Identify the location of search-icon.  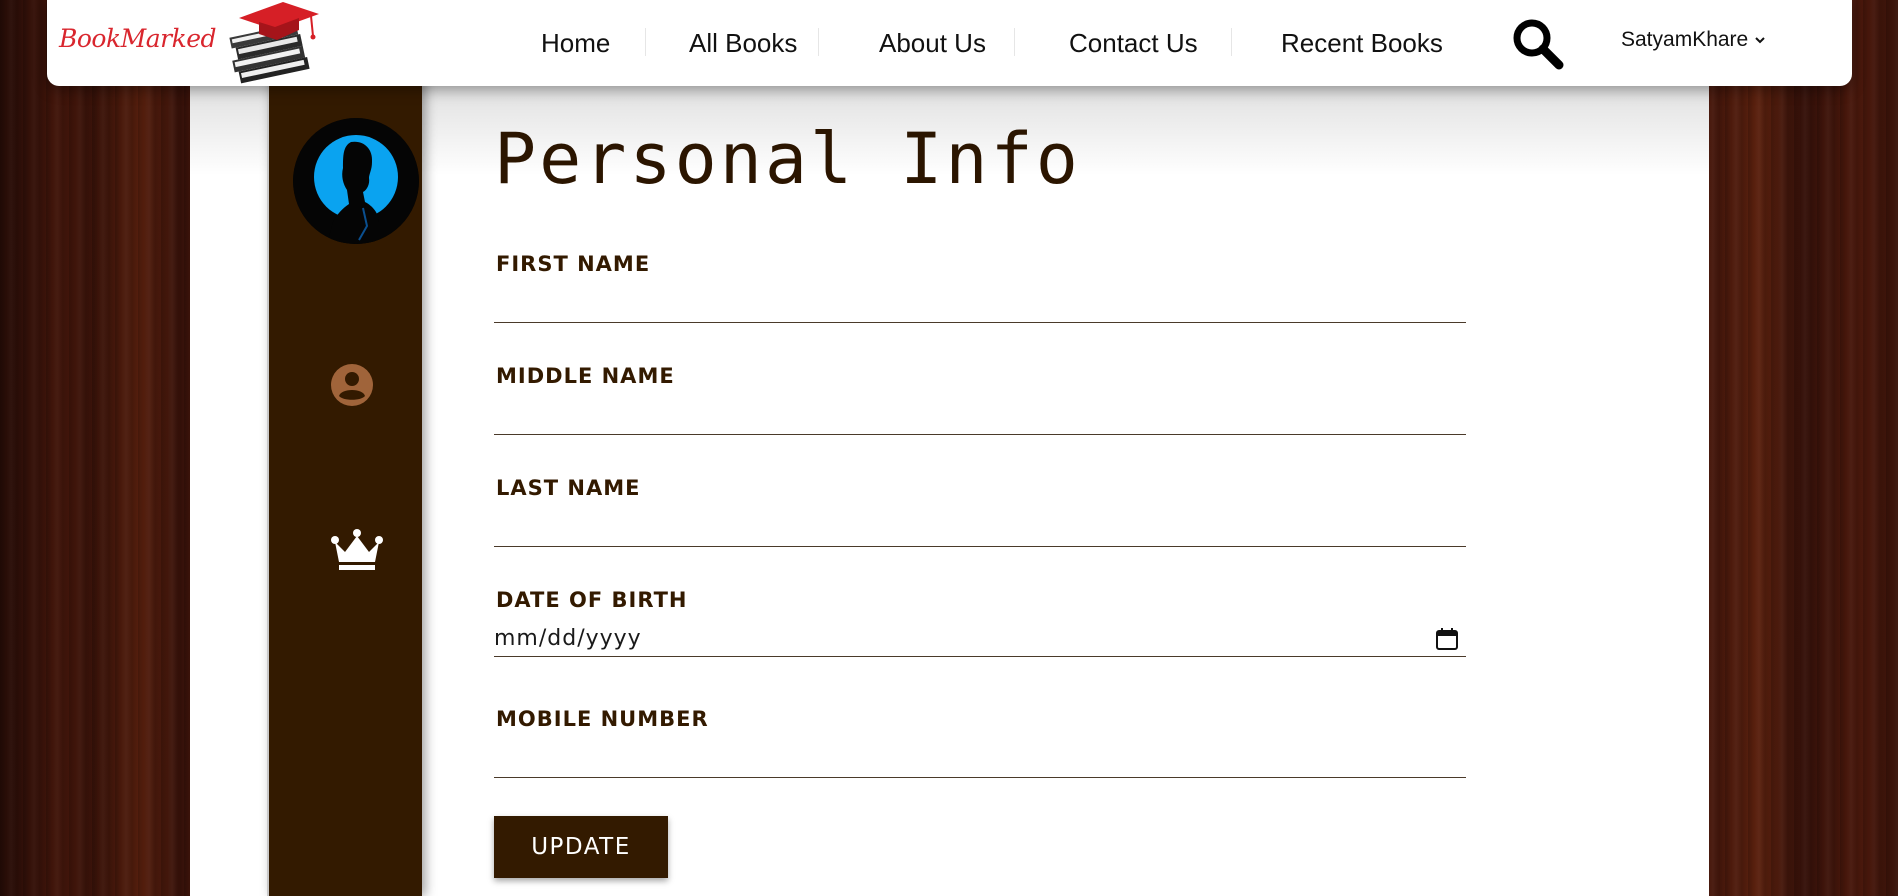
(1537, 43).